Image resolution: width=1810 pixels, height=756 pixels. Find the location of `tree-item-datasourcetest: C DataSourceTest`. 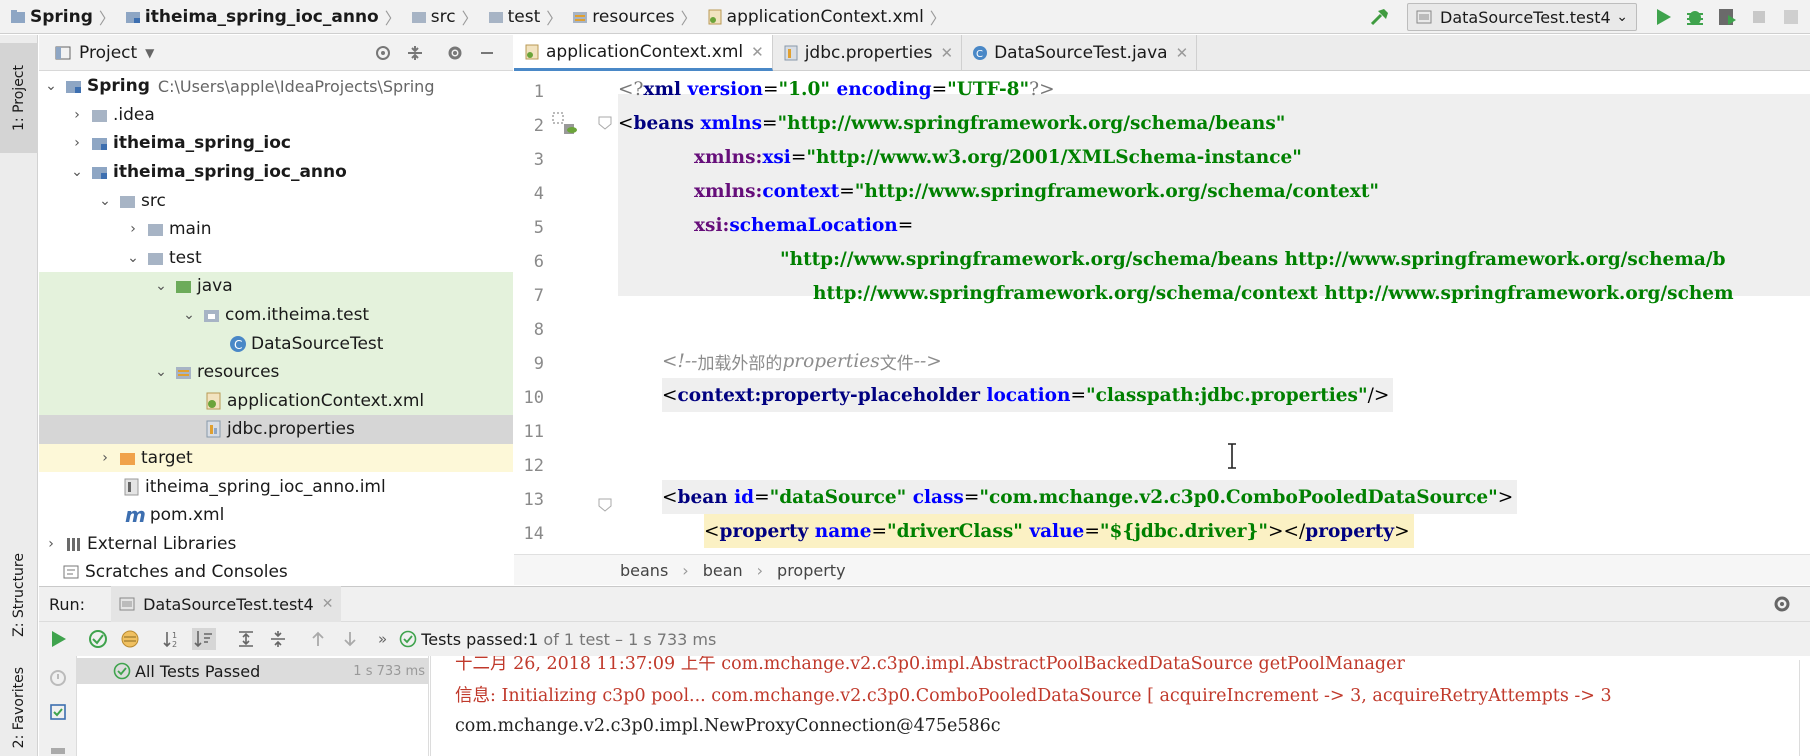

tree-item-datasourcetest: C DataSourceTest is located at coordinates (276, 343).